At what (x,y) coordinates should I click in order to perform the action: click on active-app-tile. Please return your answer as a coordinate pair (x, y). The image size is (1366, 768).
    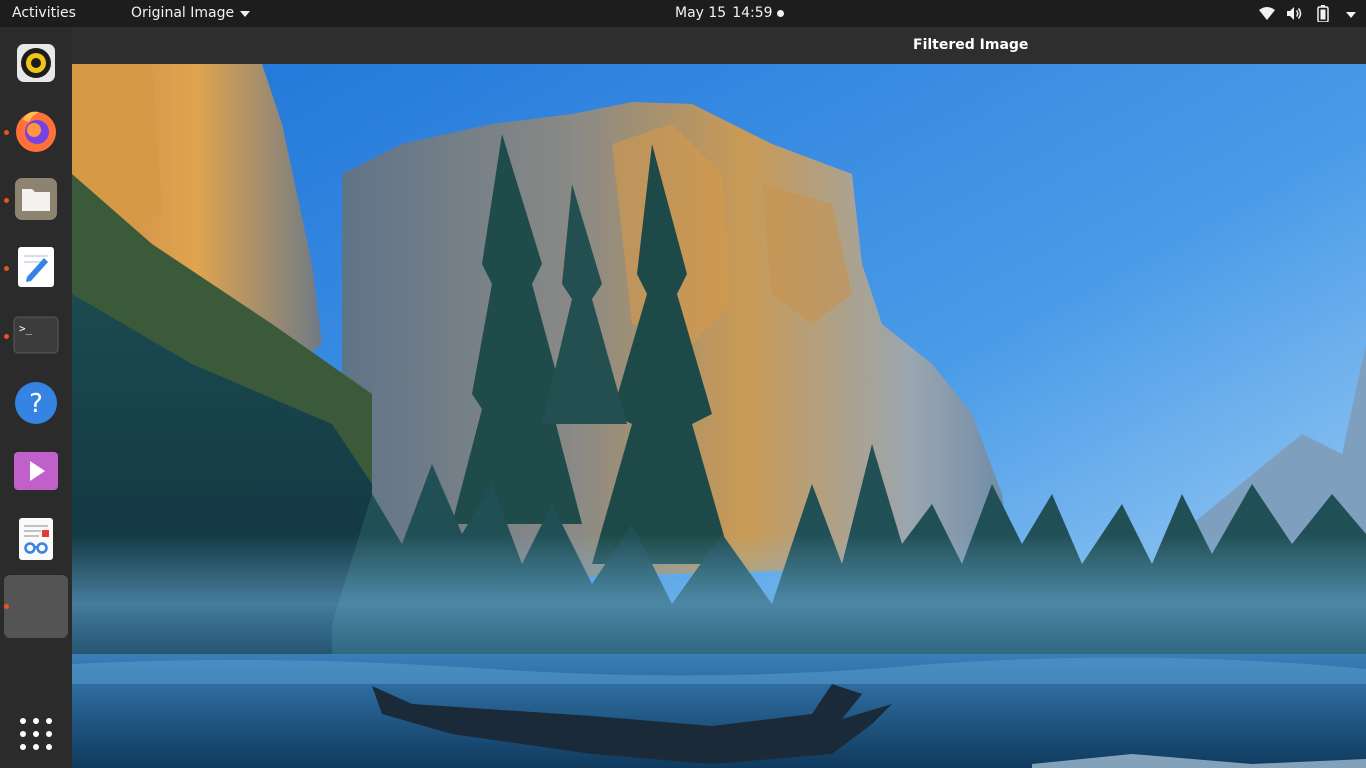
    Looking at the image, I should click on (36, 606).